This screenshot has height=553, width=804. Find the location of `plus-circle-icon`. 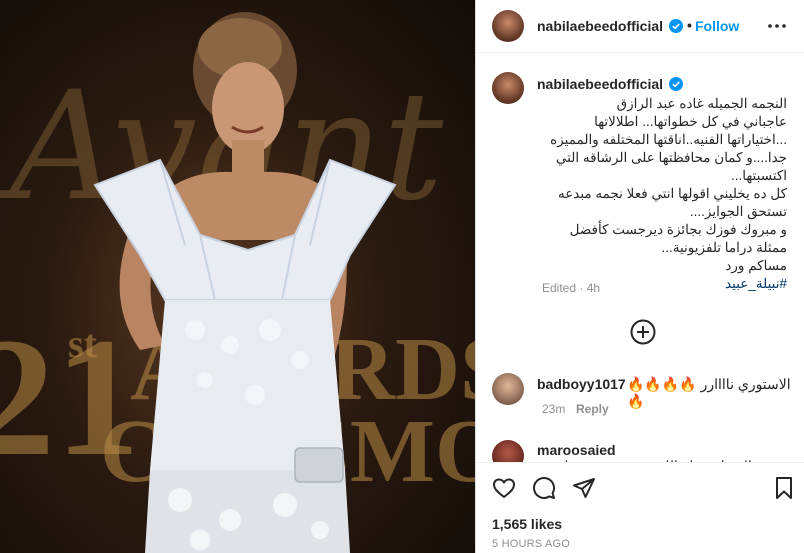

plus-circle-icon is located at coordinates (643, 332).